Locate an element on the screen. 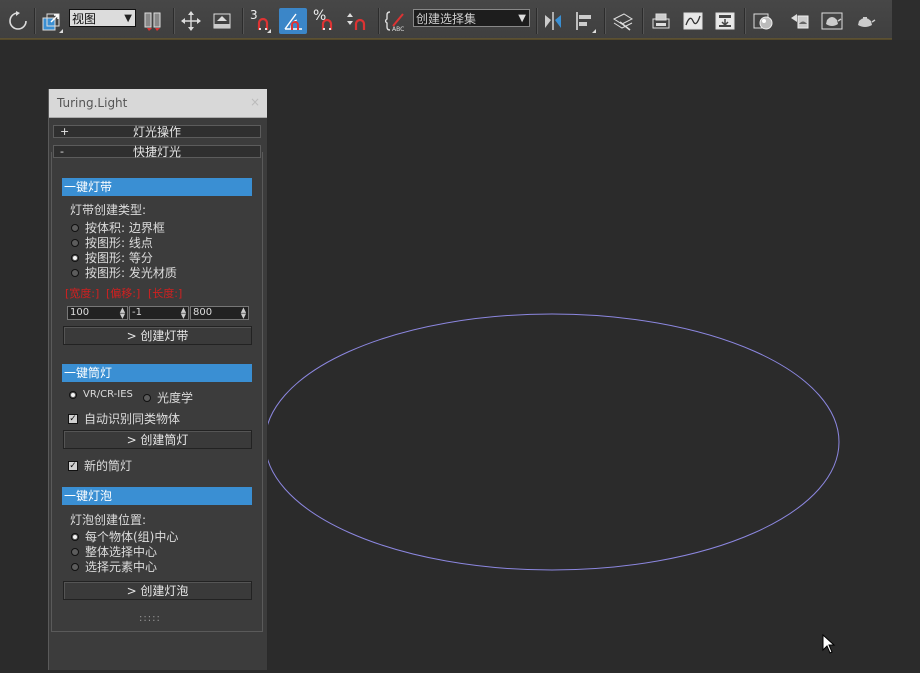  length-spinner: 800 ▲ ▼ is located at coordinates (219, 313).